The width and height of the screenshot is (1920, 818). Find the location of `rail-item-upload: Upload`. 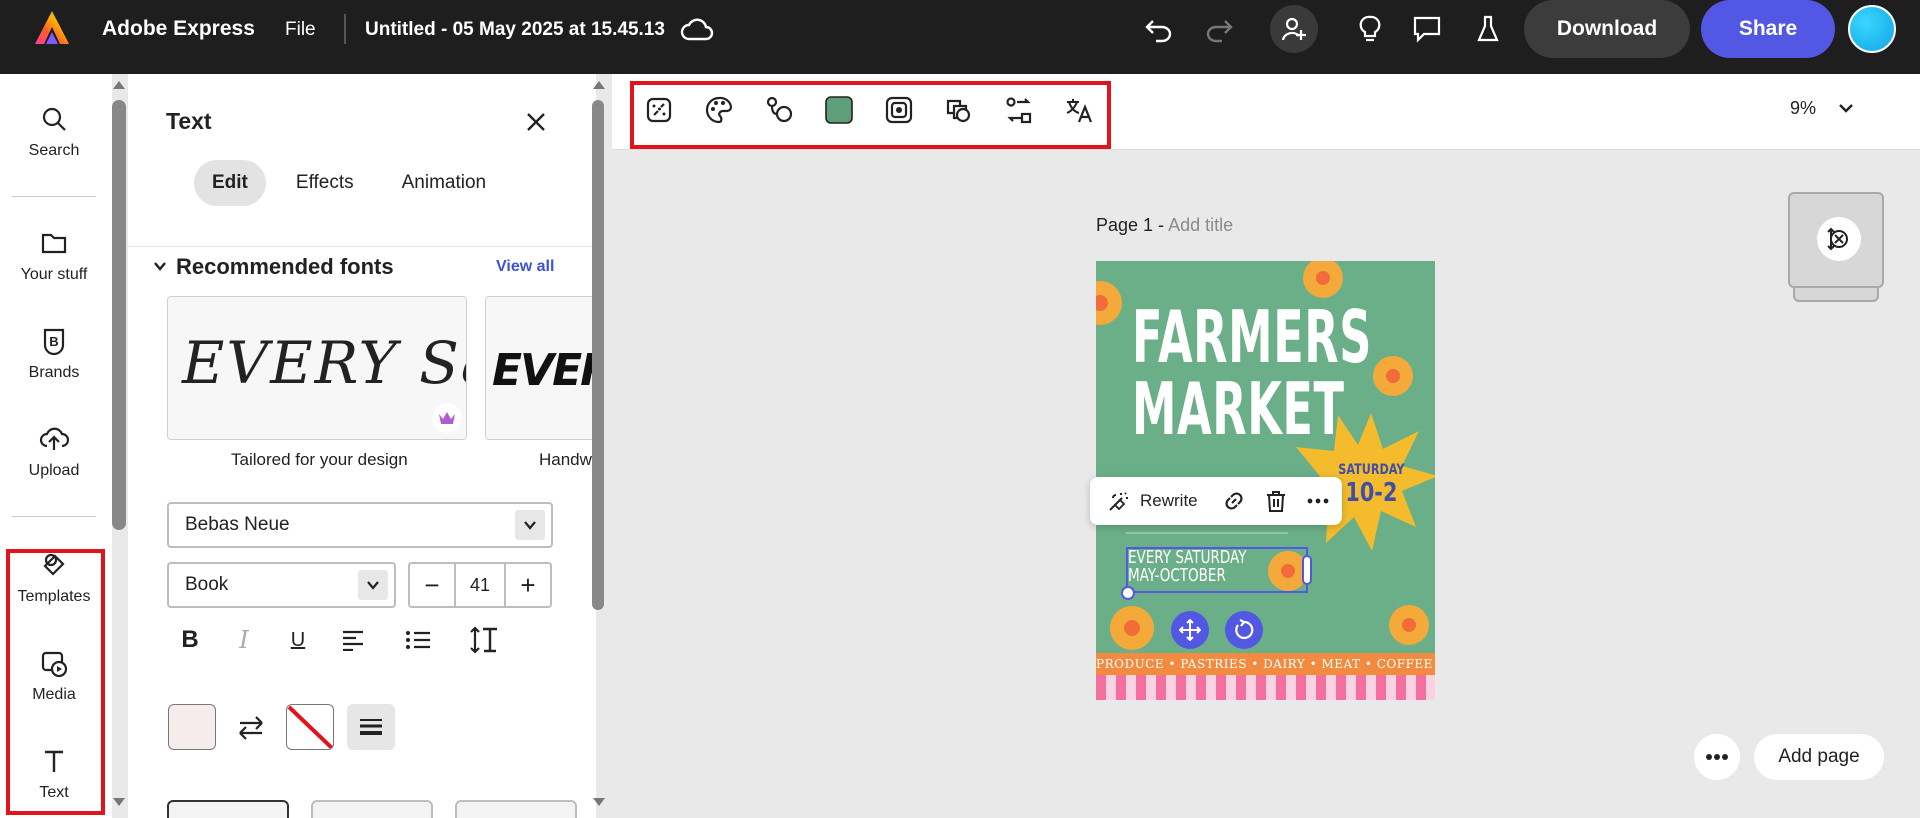

rail-item-upload: Upload is located at coordinates (54, 452).